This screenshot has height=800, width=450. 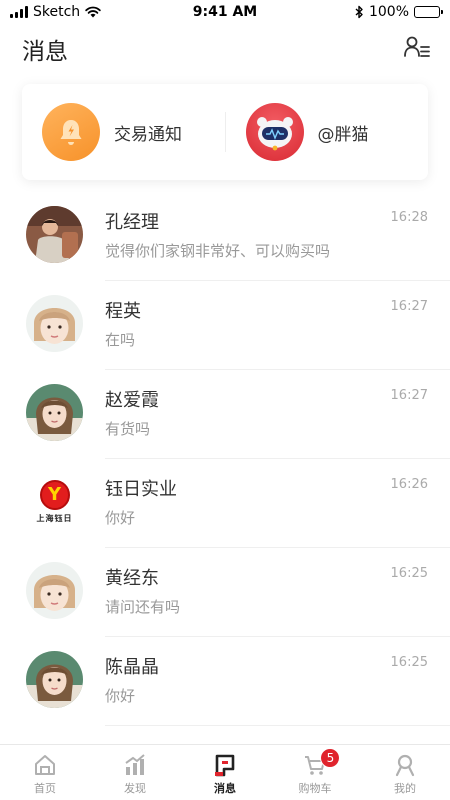 I want to click on message-icon, so click(x=225, y=765).